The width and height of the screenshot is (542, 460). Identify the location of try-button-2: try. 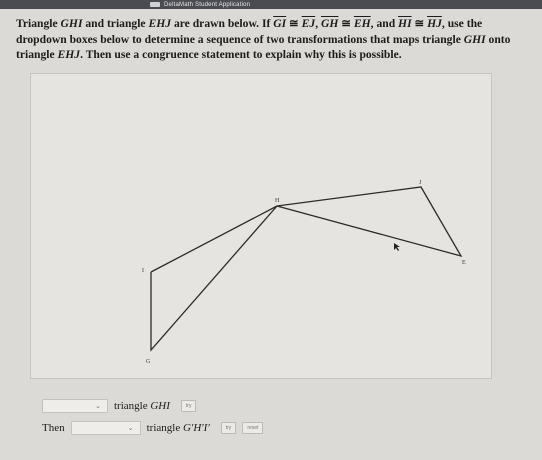
(228, 428).